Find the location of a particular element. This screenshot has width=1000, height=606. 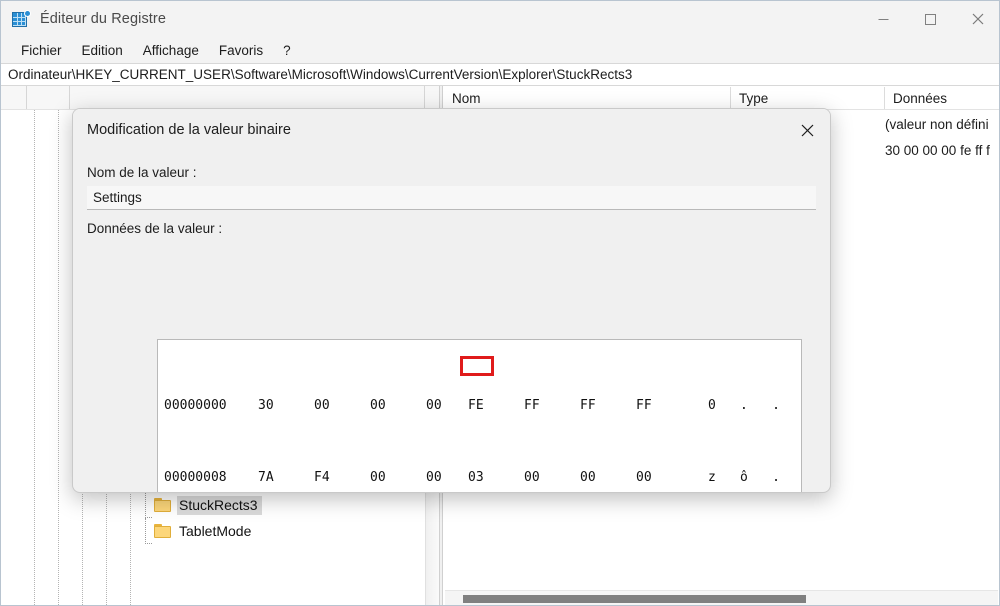

menu-item-affichage: Affichage is located at coordinates (171, 50).